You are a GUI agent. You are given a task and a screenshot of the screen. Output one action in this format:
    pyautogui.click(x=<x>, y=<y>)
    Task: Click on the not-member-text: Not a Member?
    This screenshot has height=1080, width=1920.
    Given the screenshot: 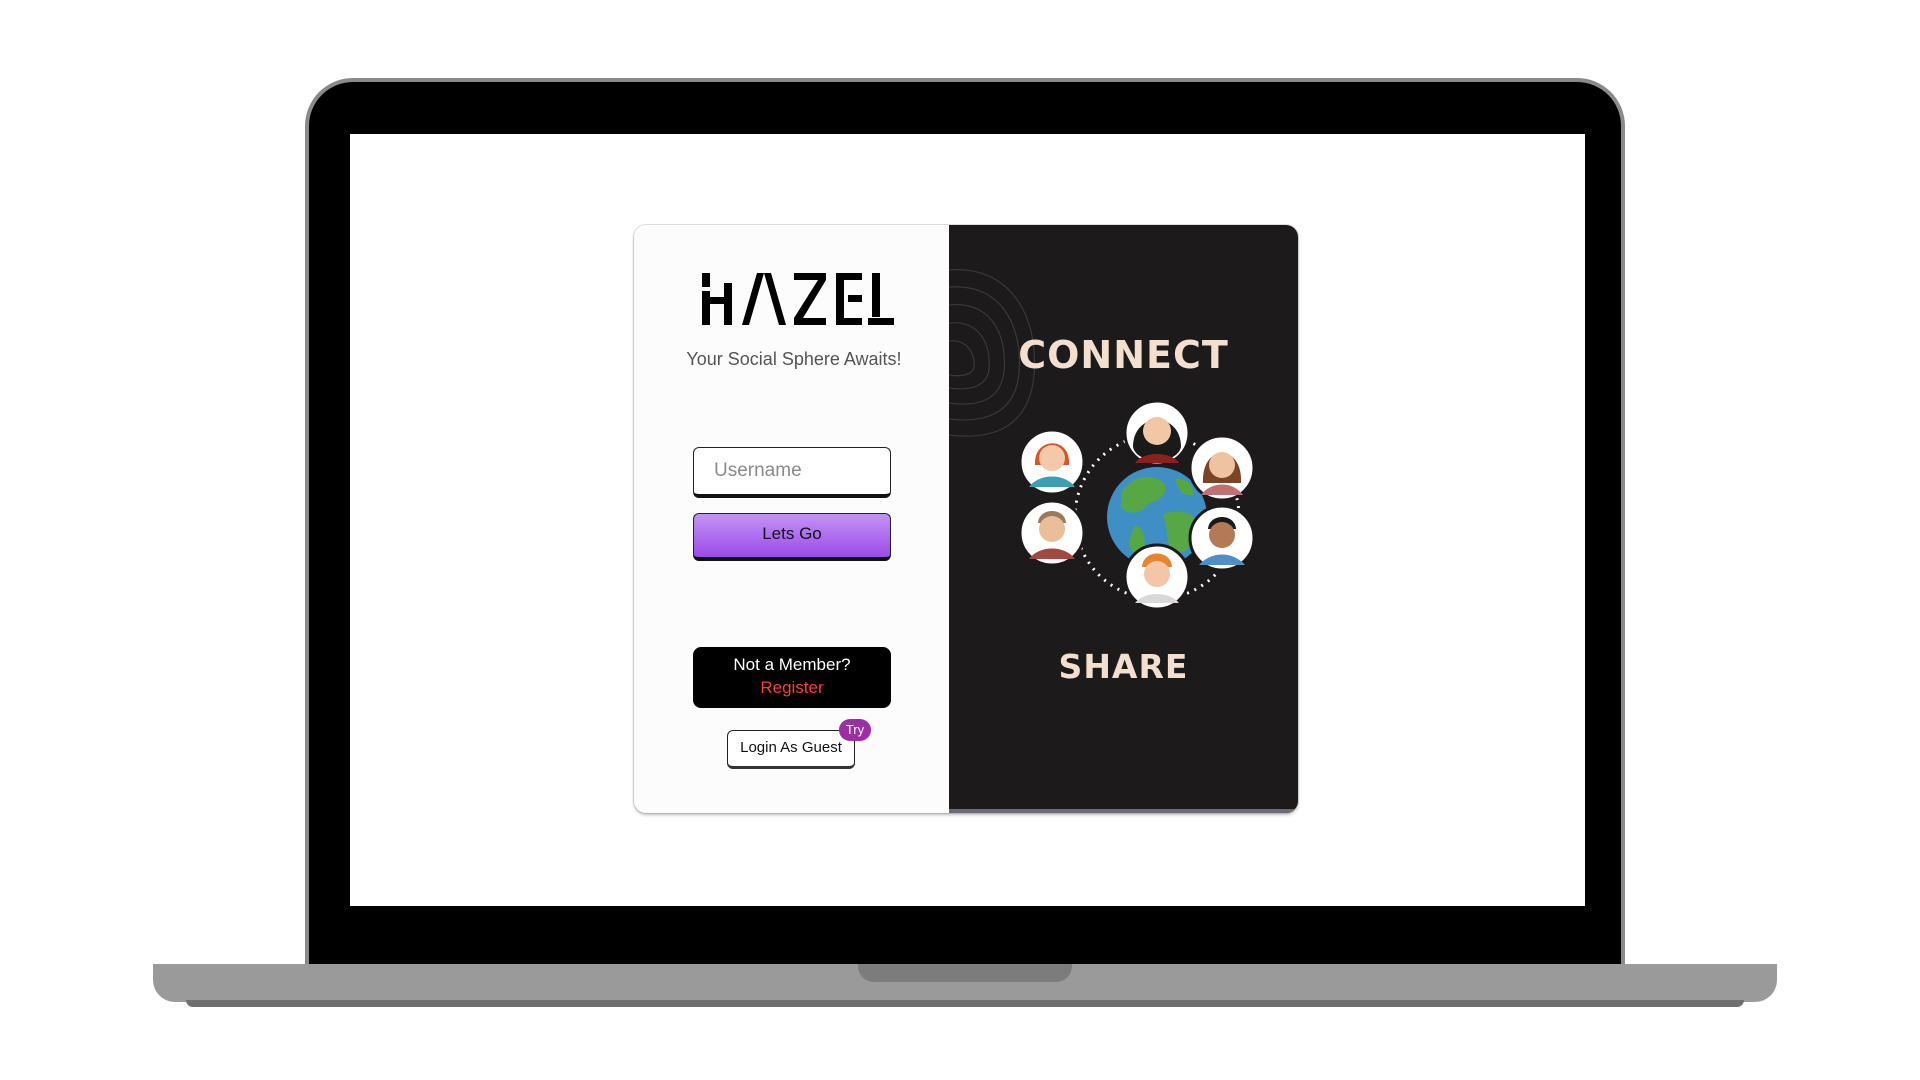 What is the action you would take?
    pyautogui.click(x=792, y=664)
    